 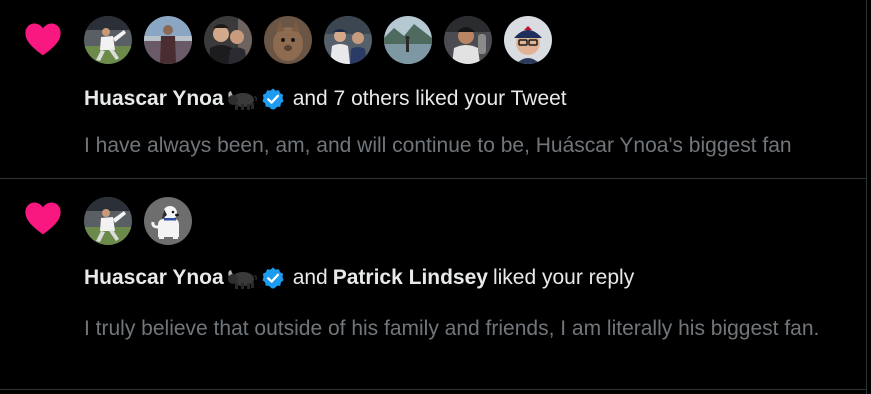 What do you see at coordinates (866, 197) in the screenshot?
I see `column-divider` at bounding box center [866, 197].